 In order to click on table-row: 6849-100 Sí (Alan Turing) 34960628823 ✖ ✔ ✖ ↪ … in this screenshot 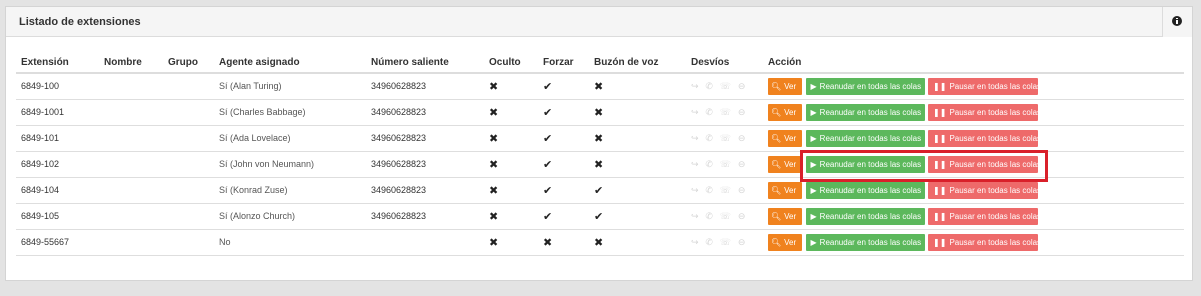, I will do `click(600, 86)`.